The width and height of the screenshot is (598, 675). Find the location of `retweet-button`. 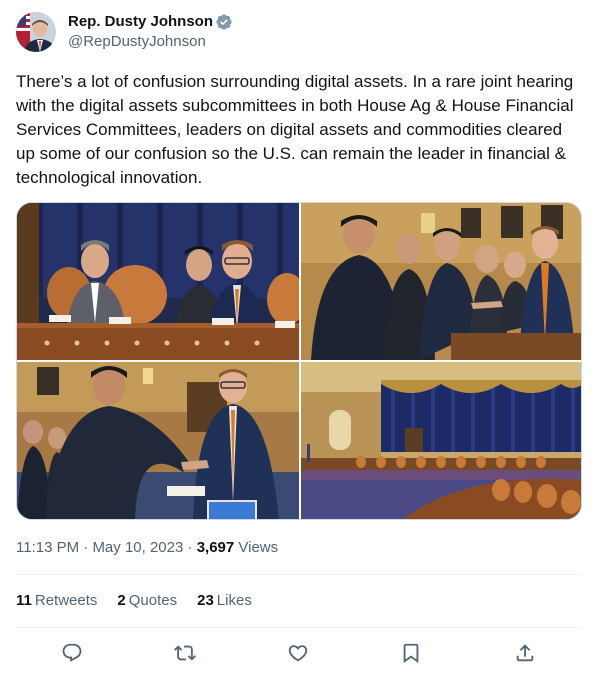

retweet-button is located at coordinates (185, 653).